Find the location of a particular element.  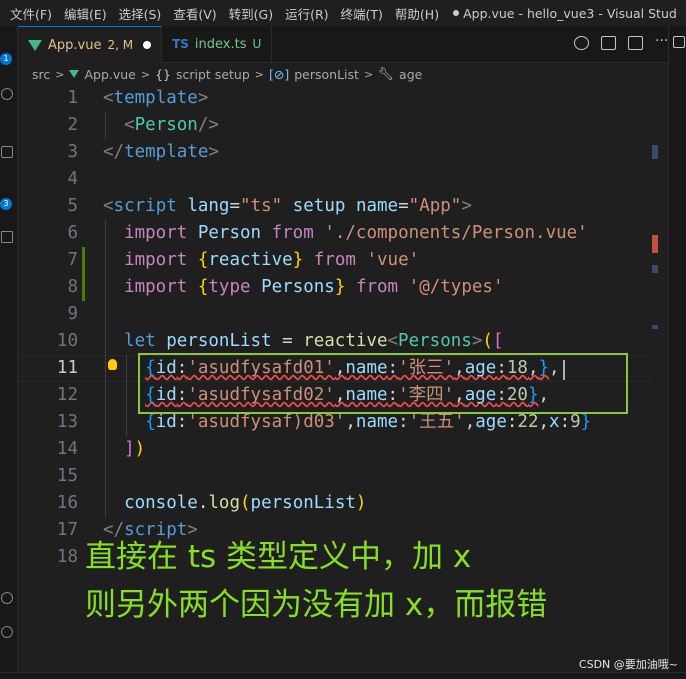

explorer-badge: 1 is located at coordinates (6, 59).